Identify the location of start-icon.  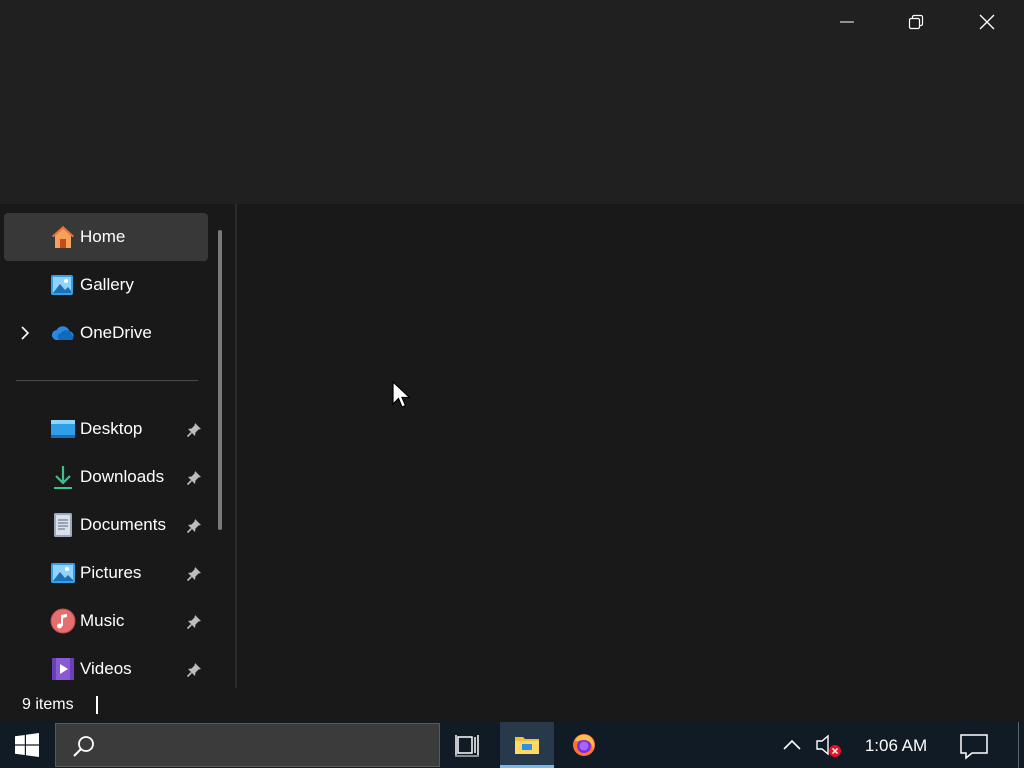
(27, 745).